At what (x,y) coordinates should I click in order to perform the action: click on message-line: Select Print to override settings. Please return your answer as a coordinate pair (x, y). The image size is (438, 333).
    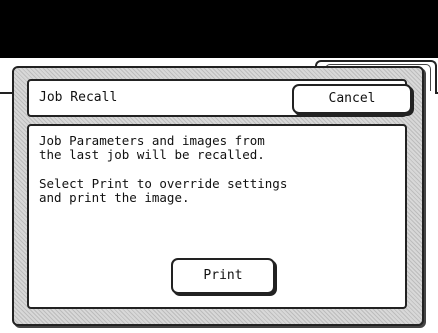
    Looking at the image, I should click on (163, 183).